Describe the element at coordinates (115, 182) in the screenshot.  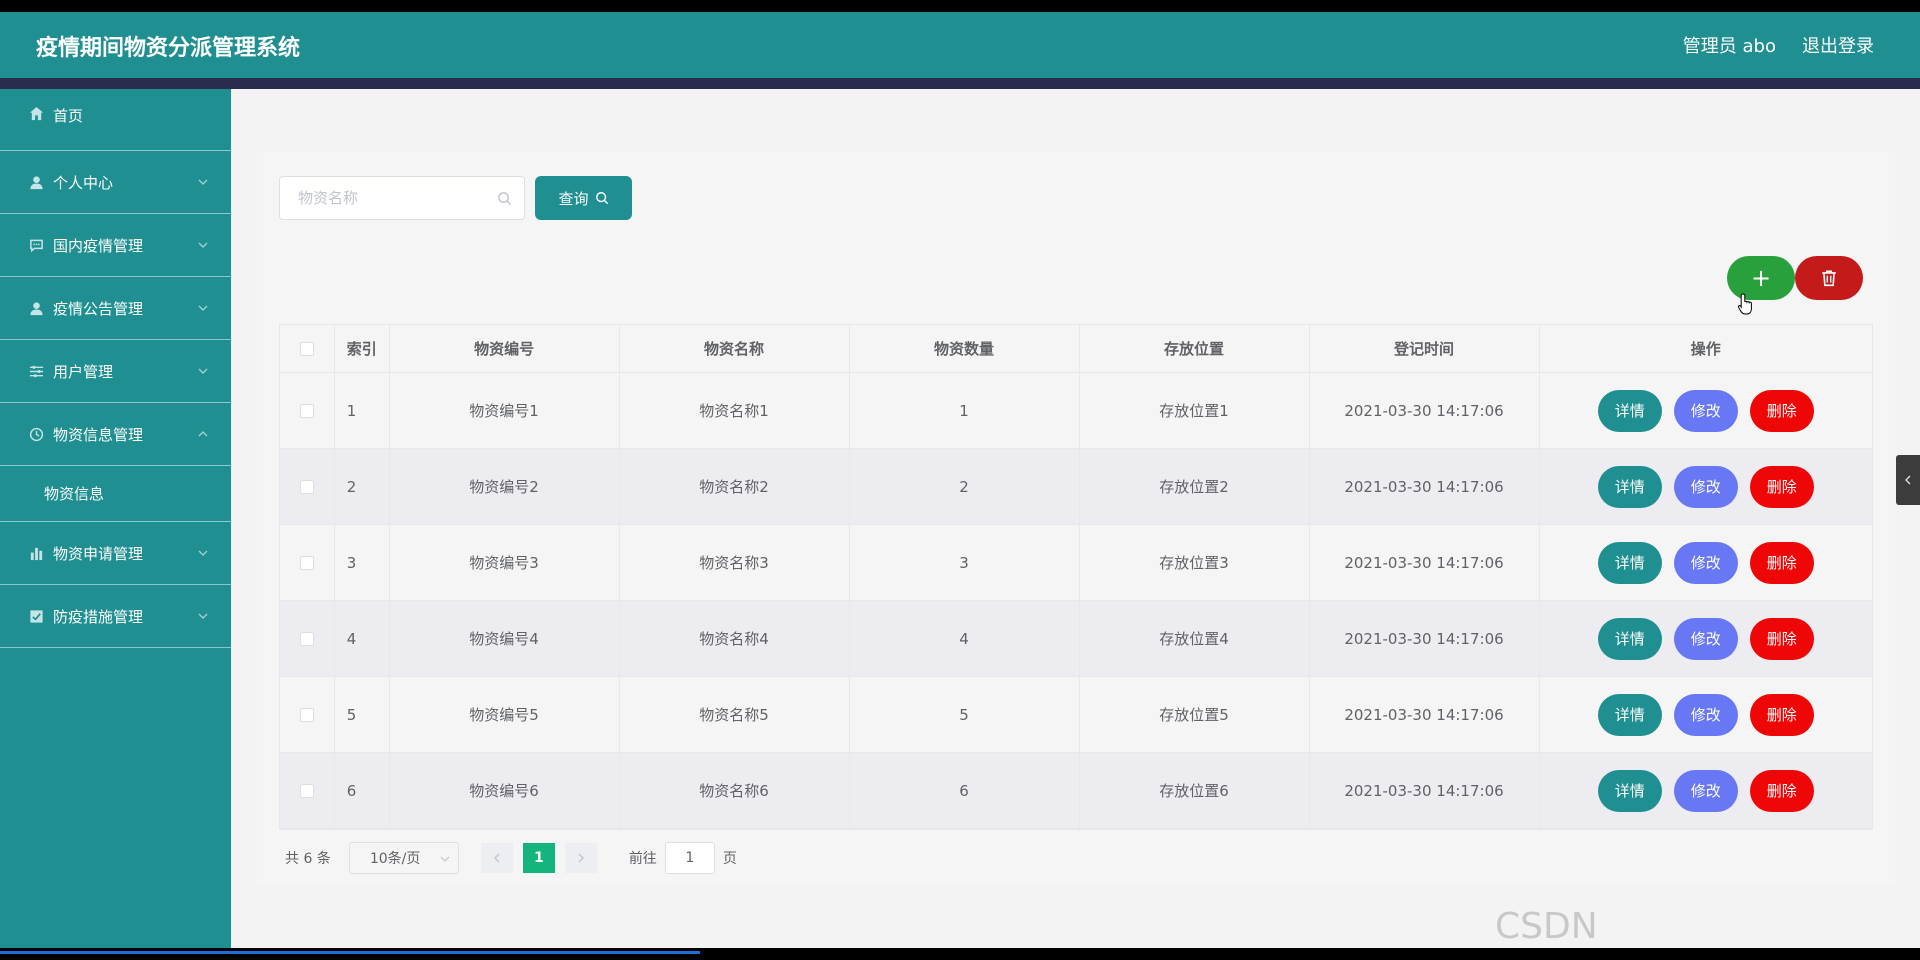
I see `sidebar-item-personal-center: 个人中心` at that location.